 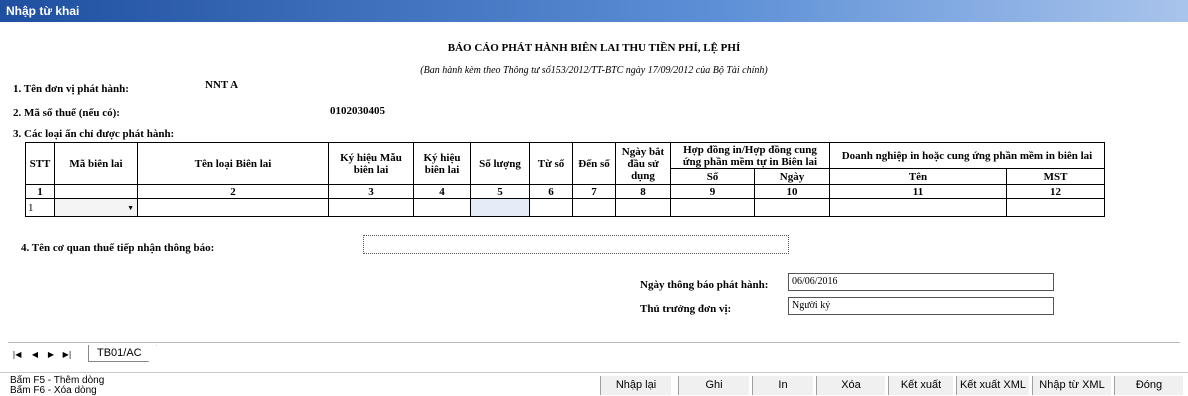 I want to click on table-row: 1 ▼, so click(x=565, y=207).